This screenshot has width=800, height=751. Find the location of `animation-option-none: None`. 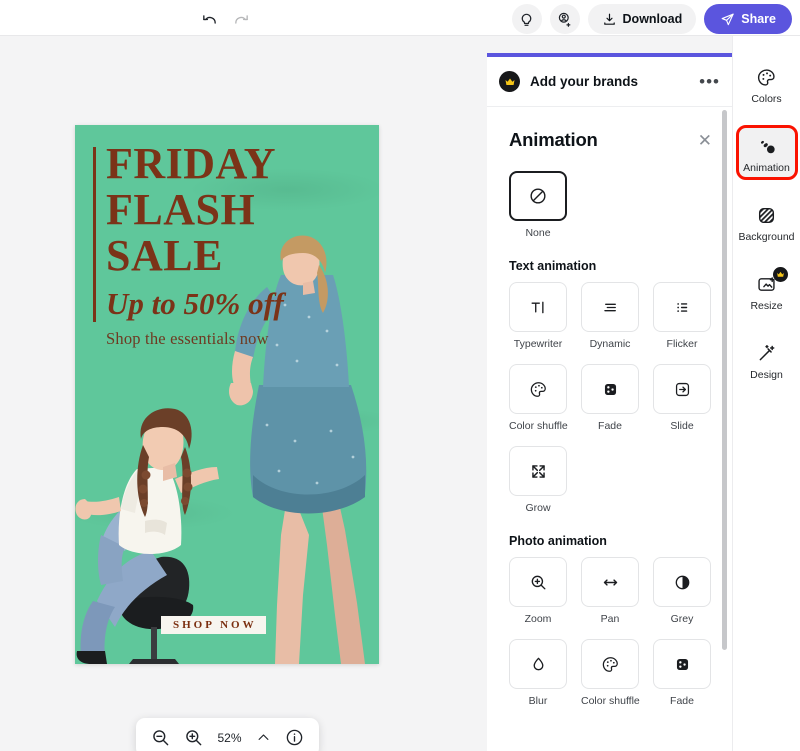

animation-option-none: None is located at coordinates (538, 205).